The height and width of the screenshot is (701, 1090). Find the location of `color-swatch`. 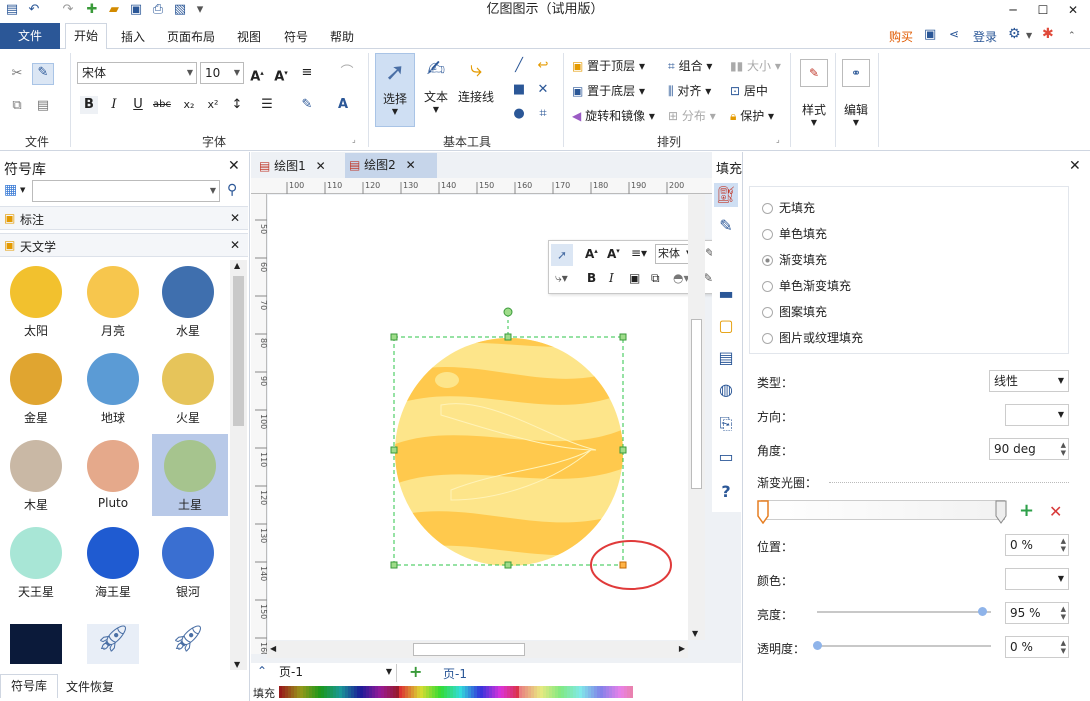

color-swatch is located at coordinates (631, 692).